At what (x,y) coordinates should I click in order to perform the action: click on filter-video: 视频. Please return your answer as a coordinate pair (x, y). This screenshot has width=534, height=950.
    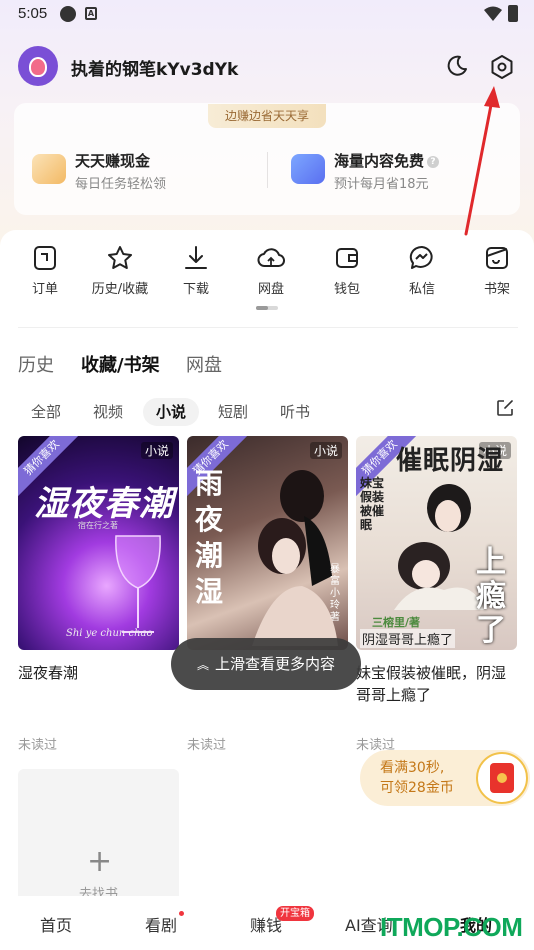
    Looking at the image, I should click on (108, 412).